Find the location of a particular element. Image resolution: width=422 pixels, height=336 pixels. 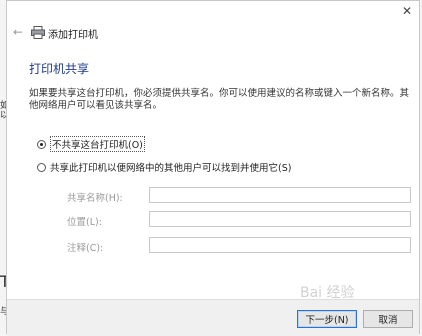

share-option: 共享此打印机以便网络中的其他用户可以找到并使用它(S) is located at coordinates (164, 167).